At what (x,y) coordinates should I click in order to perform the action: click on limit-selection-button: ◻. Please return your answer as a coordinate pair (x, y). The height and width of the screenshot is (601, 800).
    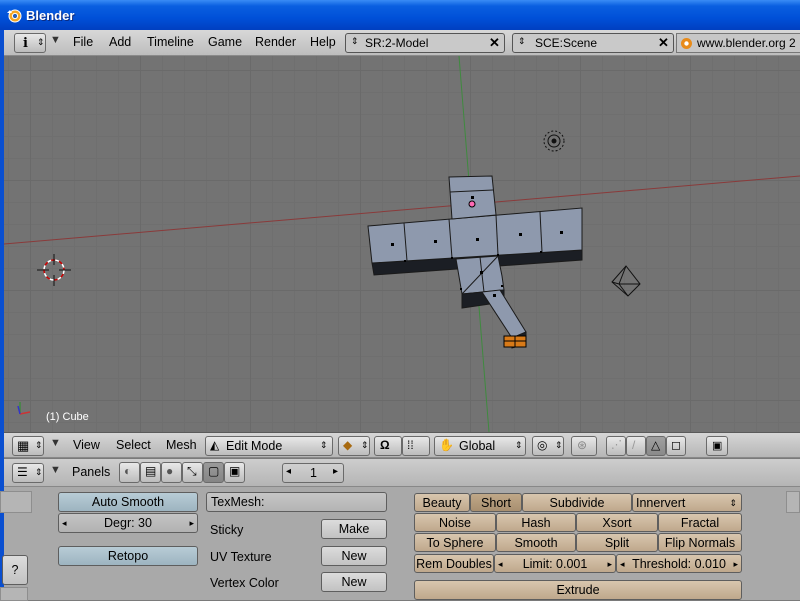
    Looking at the image, I should click on (676, 446).